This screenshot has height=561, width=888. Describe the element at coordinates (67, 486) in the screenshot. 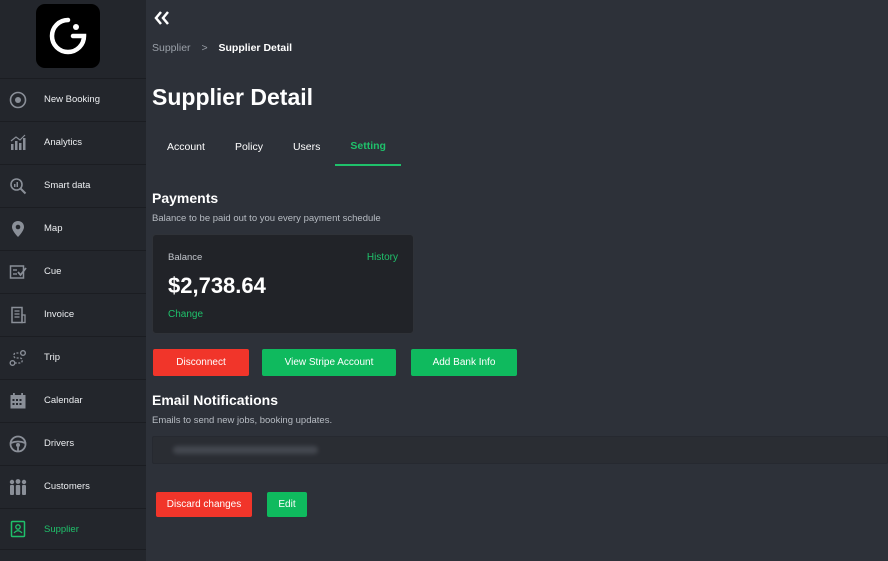

I see `sidebar-item-label: Customers` at that location.